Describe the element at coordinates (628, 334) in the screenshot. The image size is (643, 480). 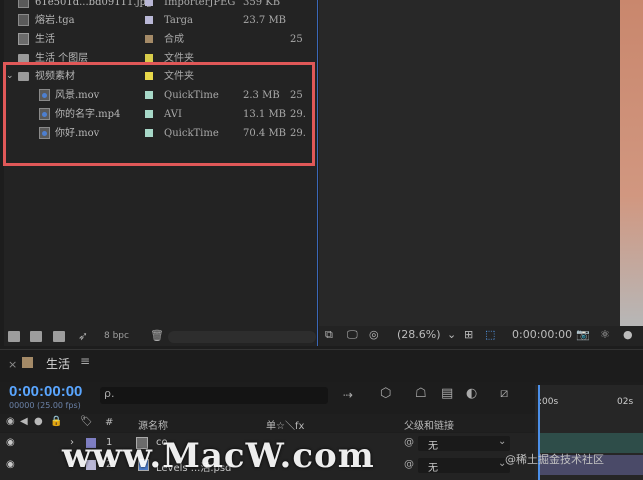
I see `color-channel-icon: ●` at that location.